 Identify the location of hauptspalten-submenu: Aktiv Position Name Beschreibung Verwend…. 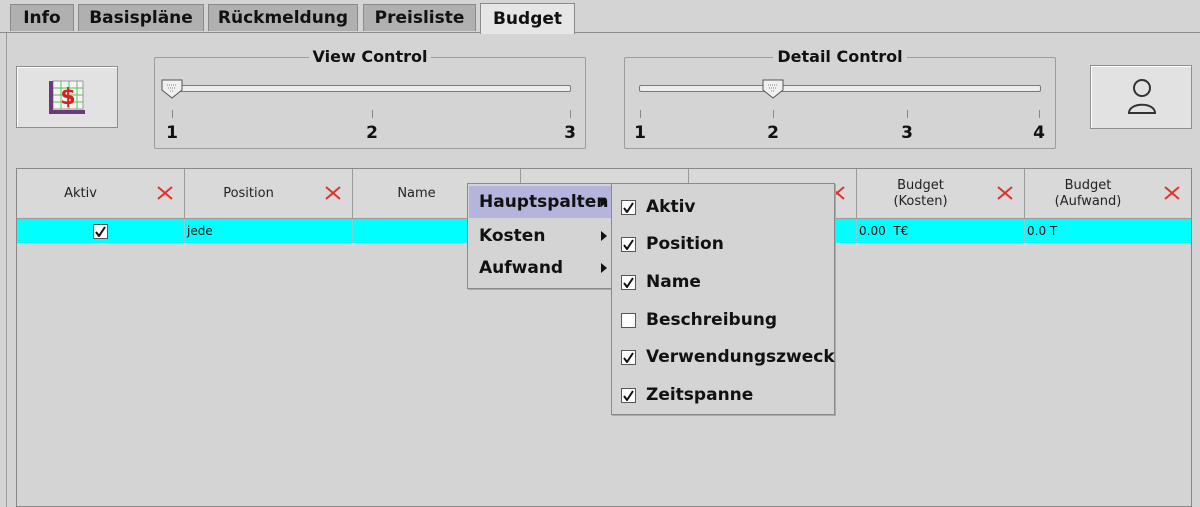
(723, 299).